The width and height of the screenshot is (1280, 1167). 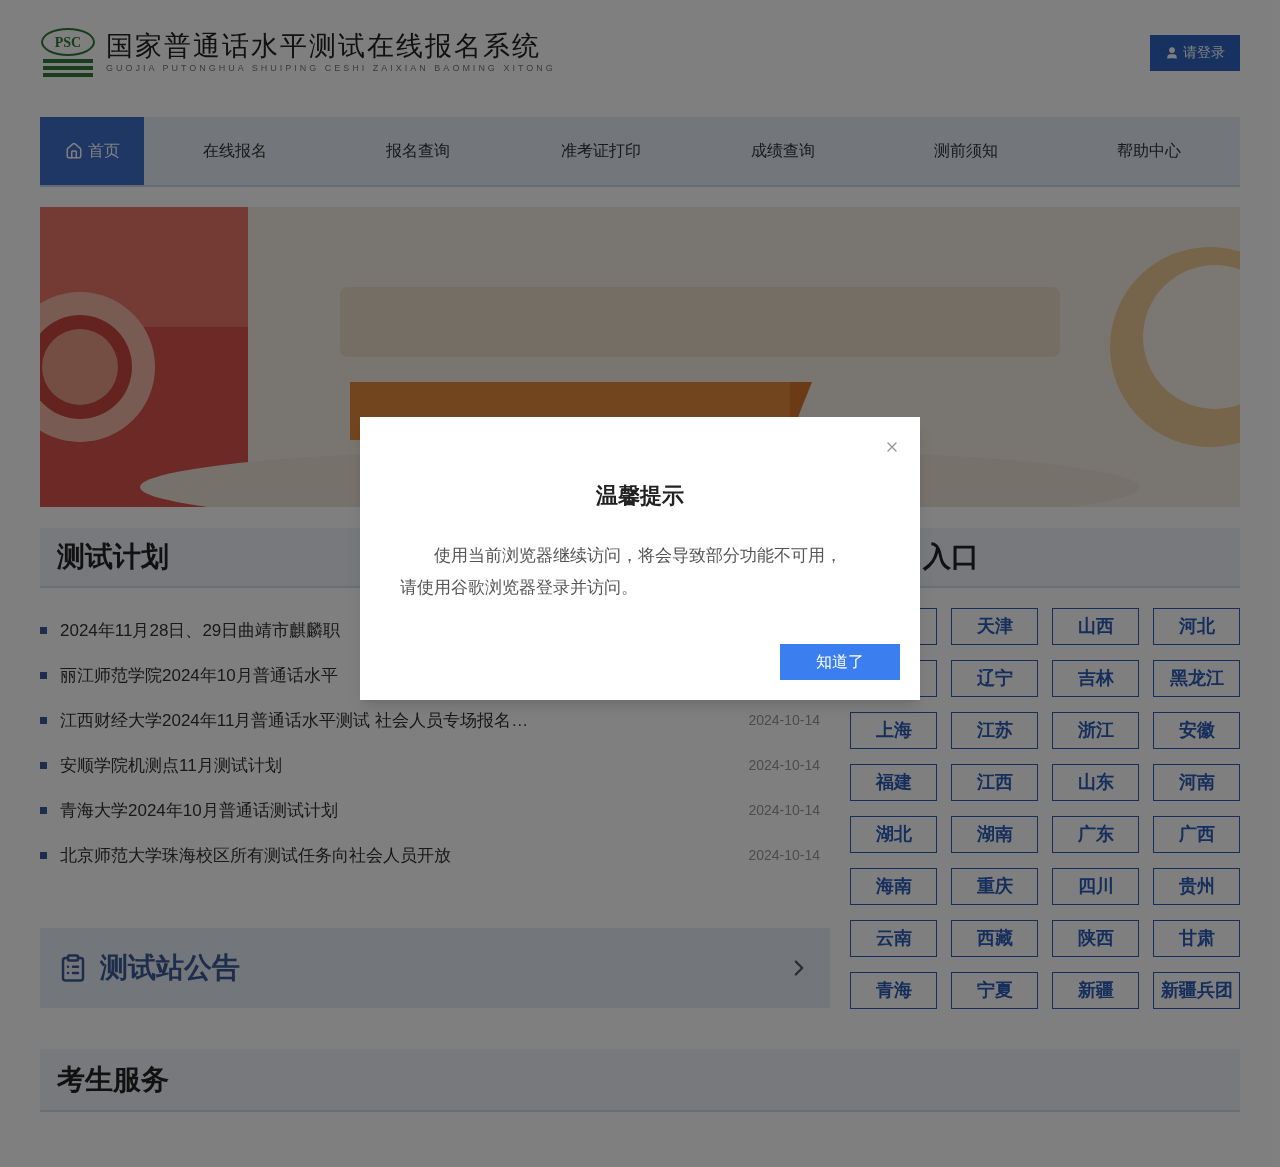 I want to click on province-button: 辽宁, so click(x=994, y=678).